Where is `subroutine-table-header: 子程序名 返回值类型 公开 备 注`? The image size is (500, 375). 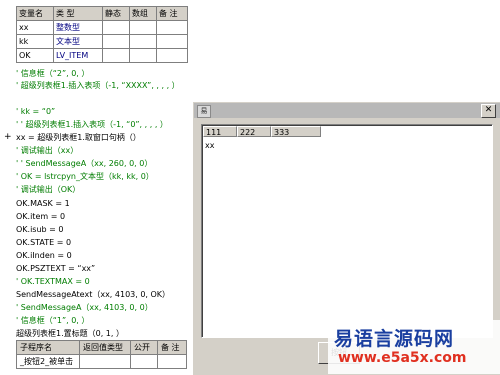
subroutine-table-header: 子程序名 返回值类型 公开 备 注 is located at coordinates (101, 347).